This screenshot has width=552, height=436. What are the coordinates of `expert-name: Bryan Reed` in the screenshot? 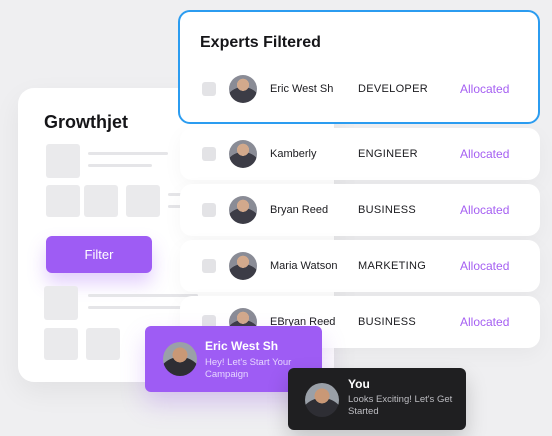 It's located at (299, 210).